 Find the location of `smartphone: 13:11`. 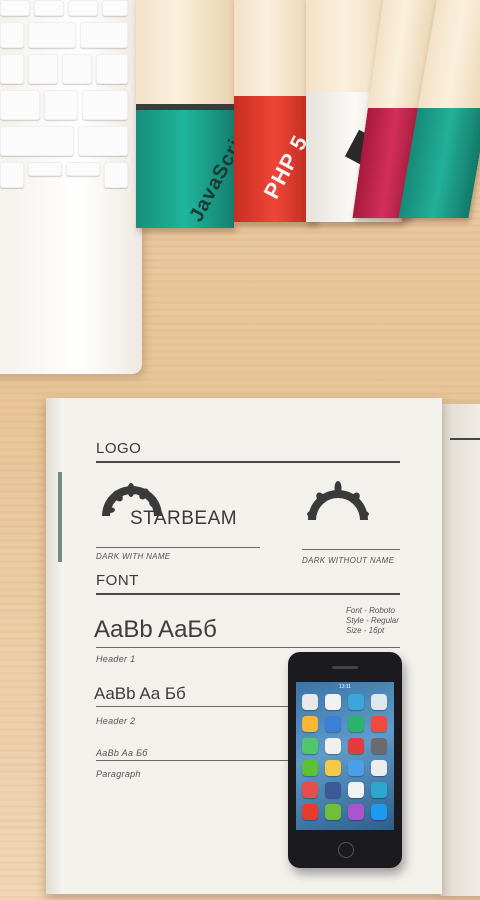

smartphone: 13:11 is located at coordinates (345, 760).